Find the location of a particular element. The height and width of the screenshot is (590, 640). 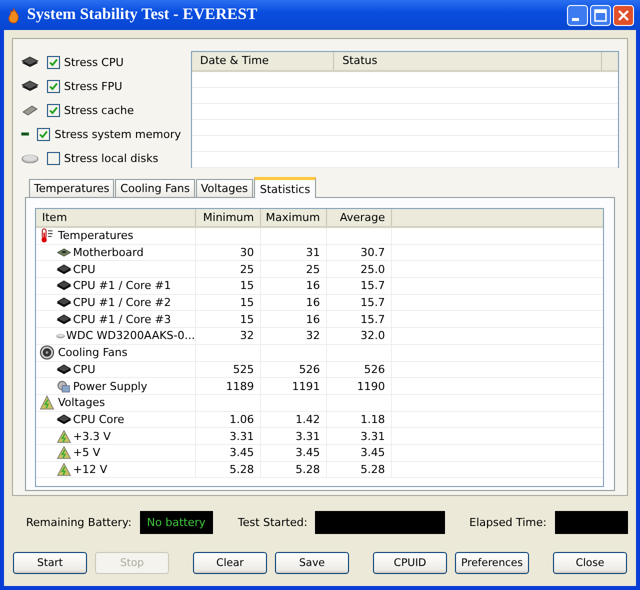

checkbox-label: Stress local disks is located at coordinates (111, 158).